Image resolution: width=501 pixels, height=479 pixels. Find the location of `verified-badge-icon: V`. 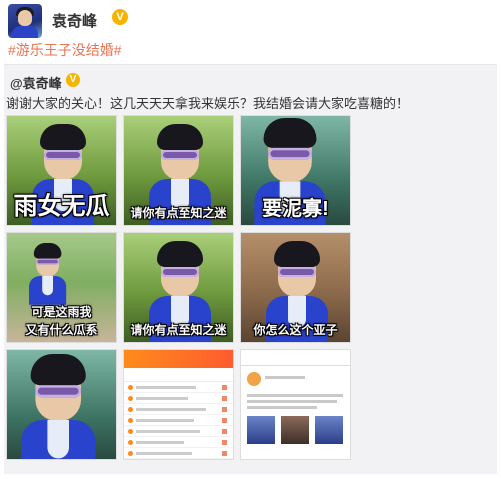

verified-badge-icon: V is located at coordinates (120, 17).